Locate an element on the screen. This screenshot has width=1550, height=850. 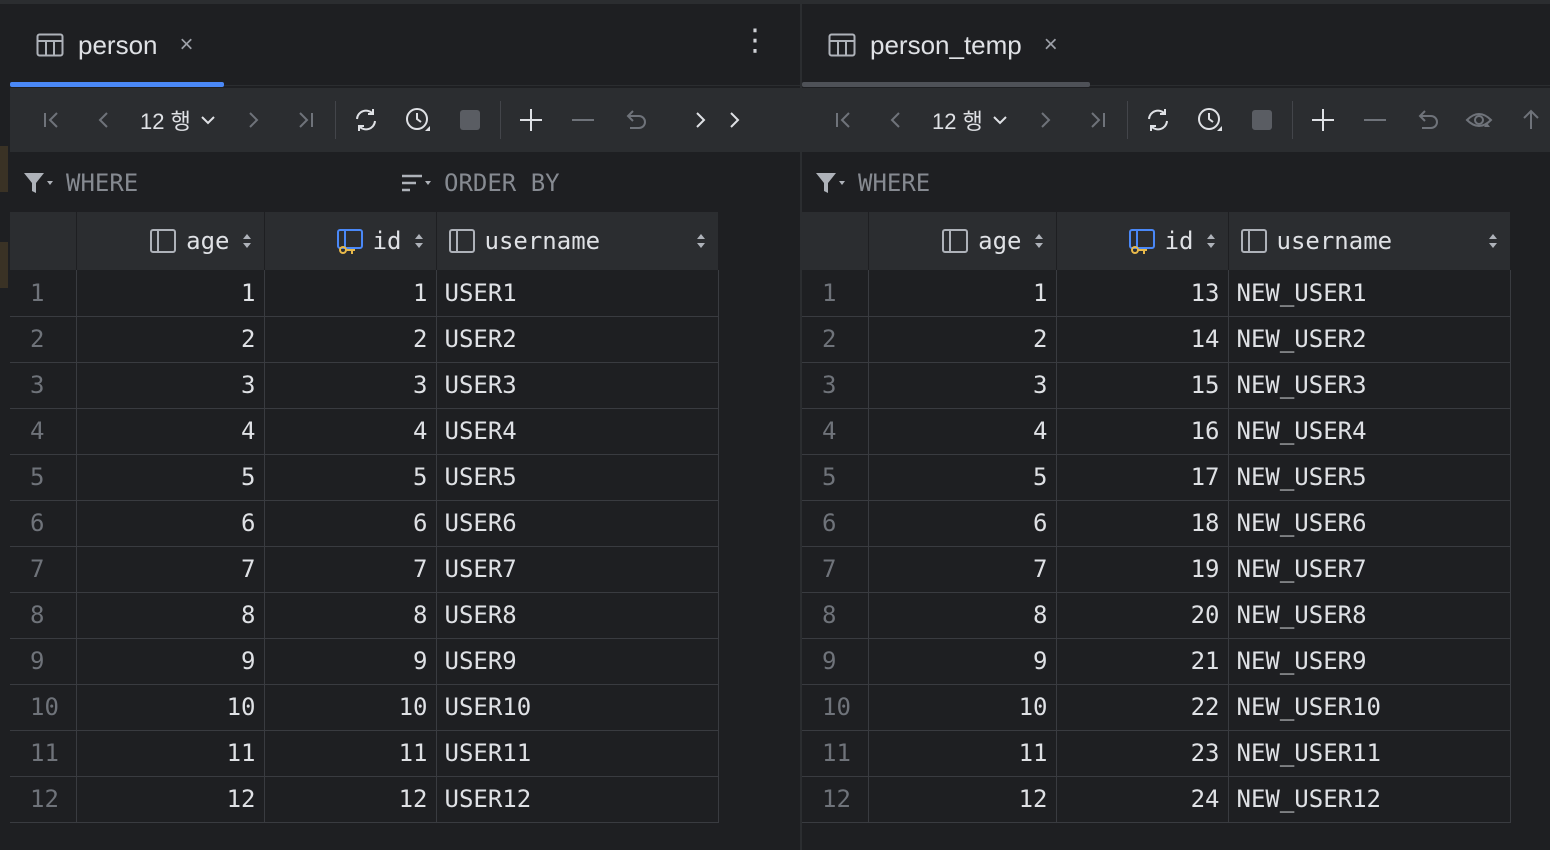
cell-username: USER10 is located at coordinates (577, 707).